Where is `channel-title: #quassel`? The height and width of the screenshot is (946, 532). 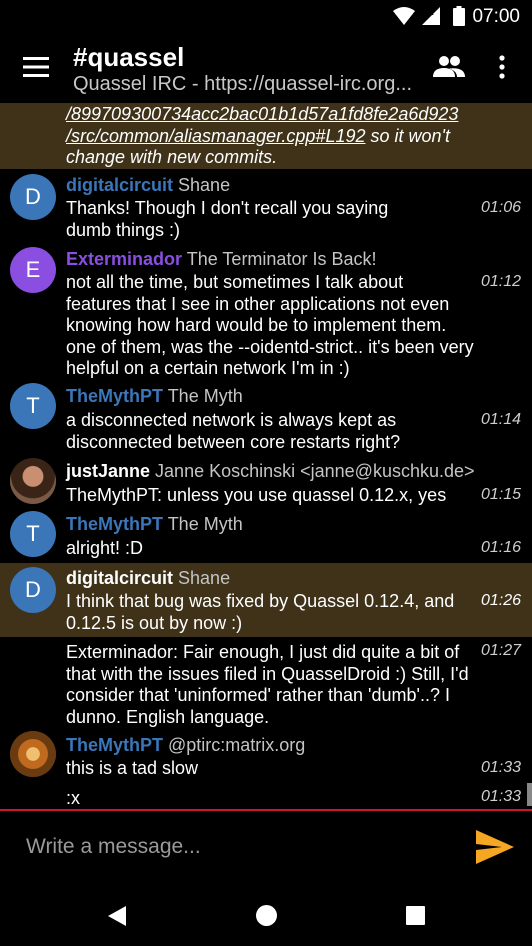
channel-title: #quassel is located at coordinates (128, 57).